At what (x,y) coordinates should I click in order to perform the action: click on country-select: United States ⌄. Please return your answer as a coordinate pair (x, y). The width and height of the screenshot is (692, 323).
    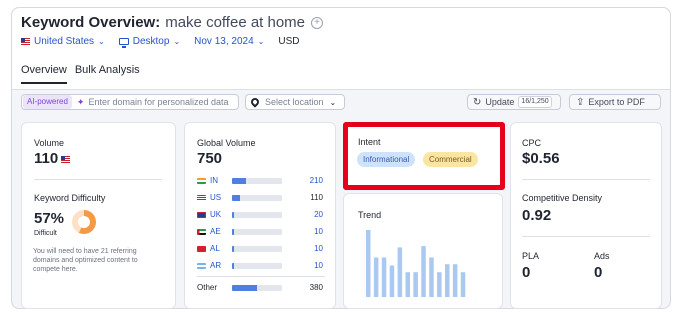
    Looking at the image, I should click on (63, 41).